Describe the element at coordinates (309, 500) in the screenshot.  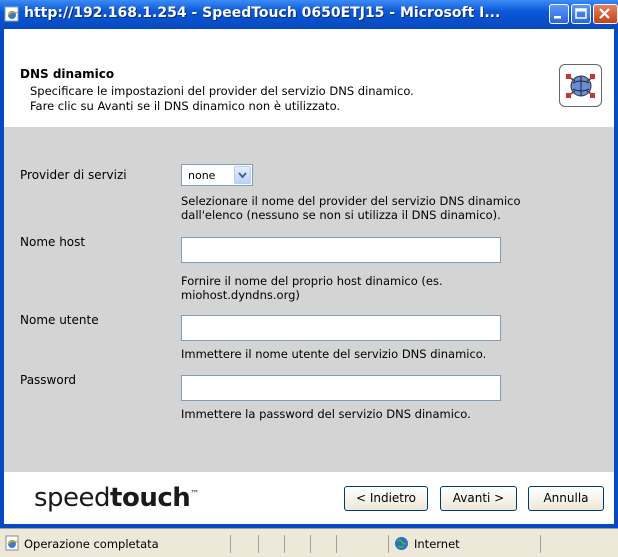
I see `wizard-footer: speedtouch™ < Indietro Avanti > Annulla` at that location.